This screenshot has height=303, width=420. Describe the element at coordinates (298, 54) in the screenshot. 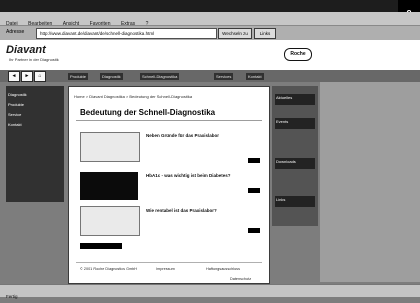

I see `partner-logo: Roche` at that location.